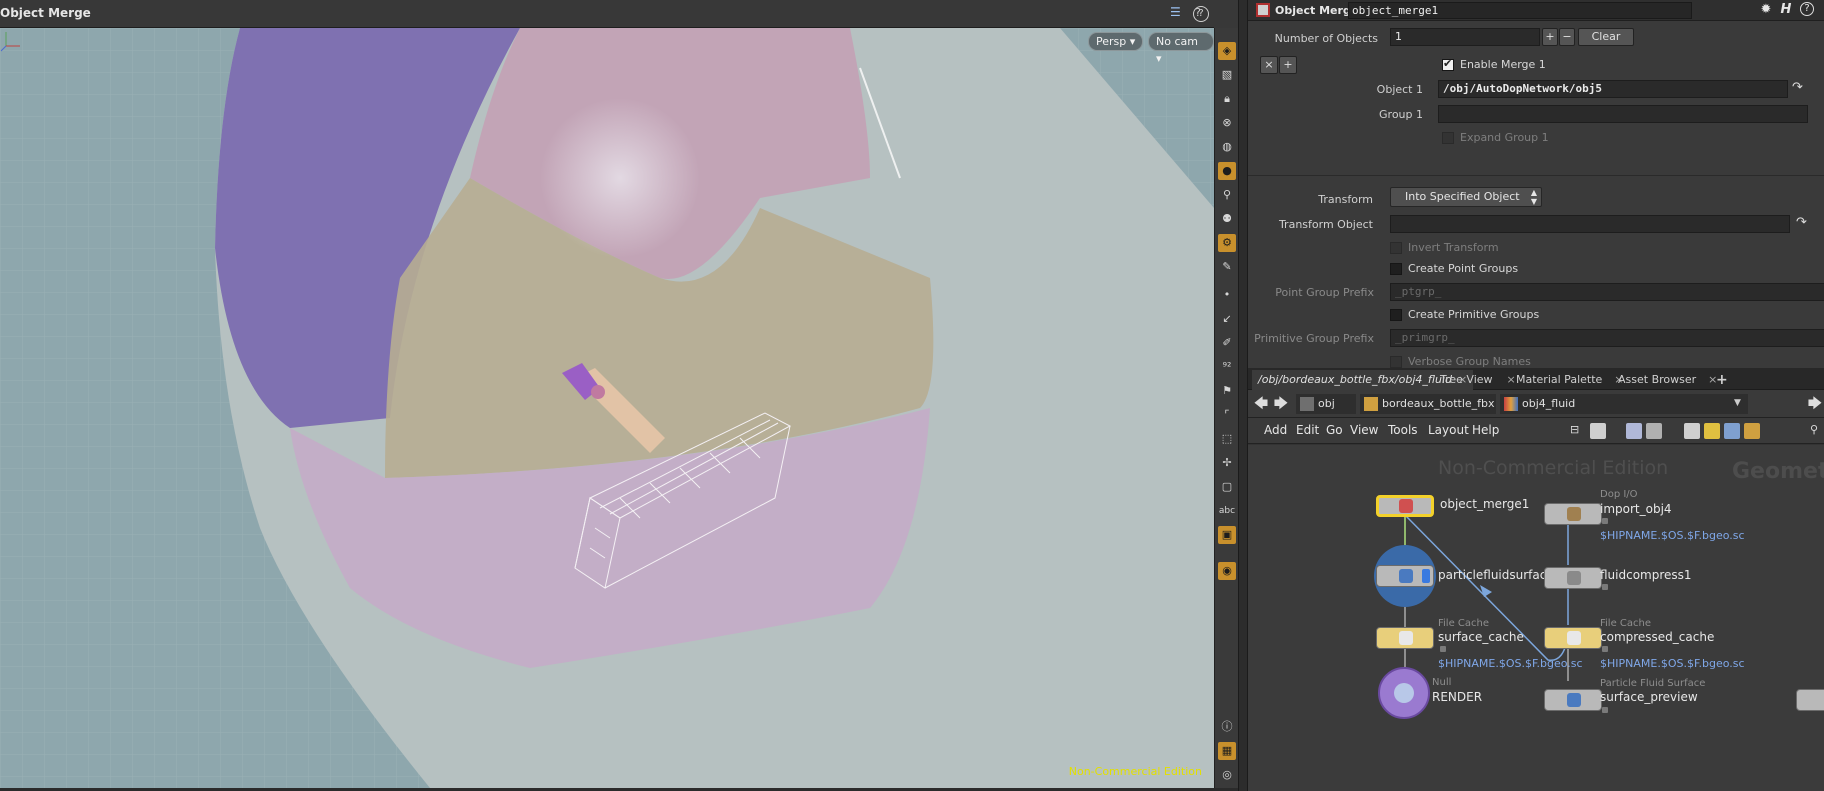 The image size is (1824, 791). What do you see at coordinates (1634, 431) in the screenshot?
I see `grid-view-icon` at bounding box center [1634, 431].